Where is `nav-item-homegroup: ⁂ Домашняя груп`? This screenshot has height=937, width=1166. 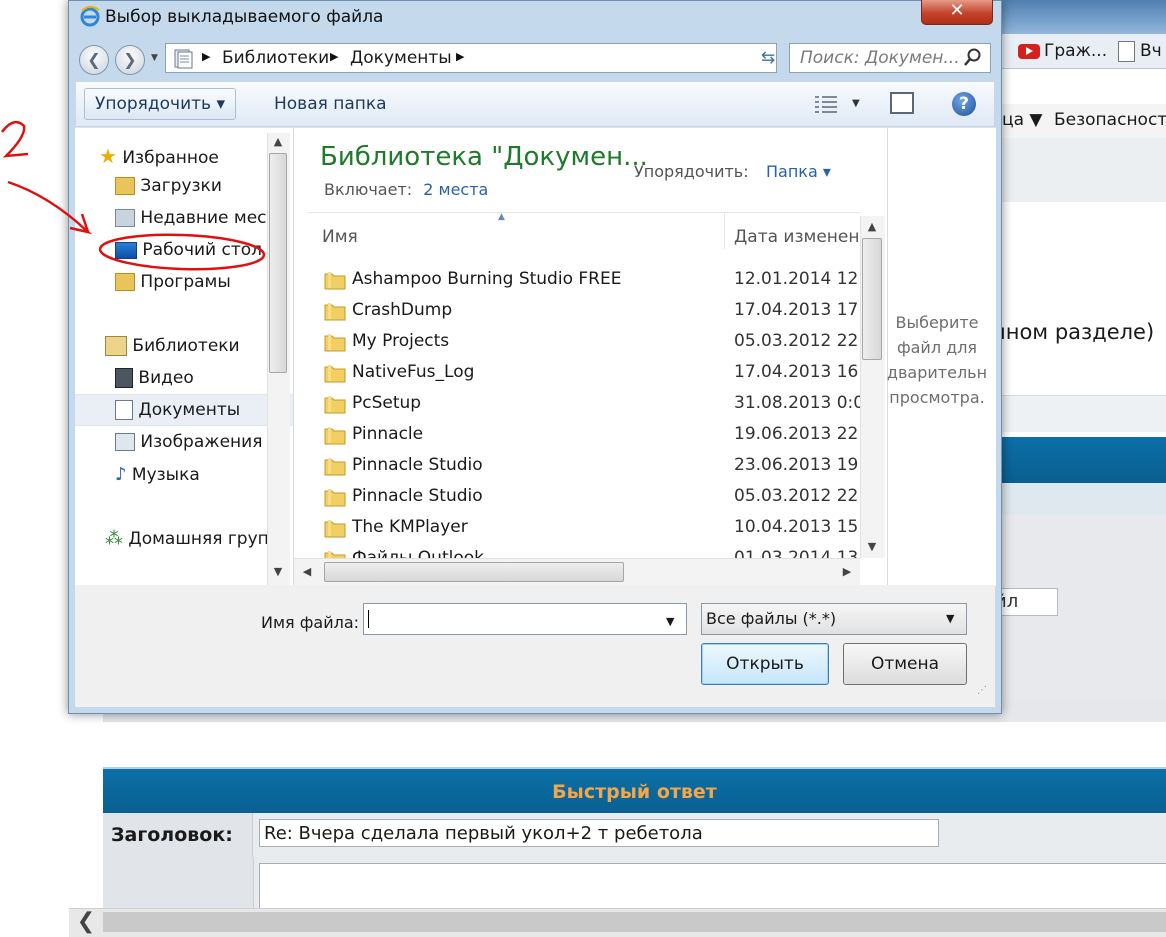 nav-item-homegroup: ⁂ Домашняя груп is located at coordinates (187, 538).